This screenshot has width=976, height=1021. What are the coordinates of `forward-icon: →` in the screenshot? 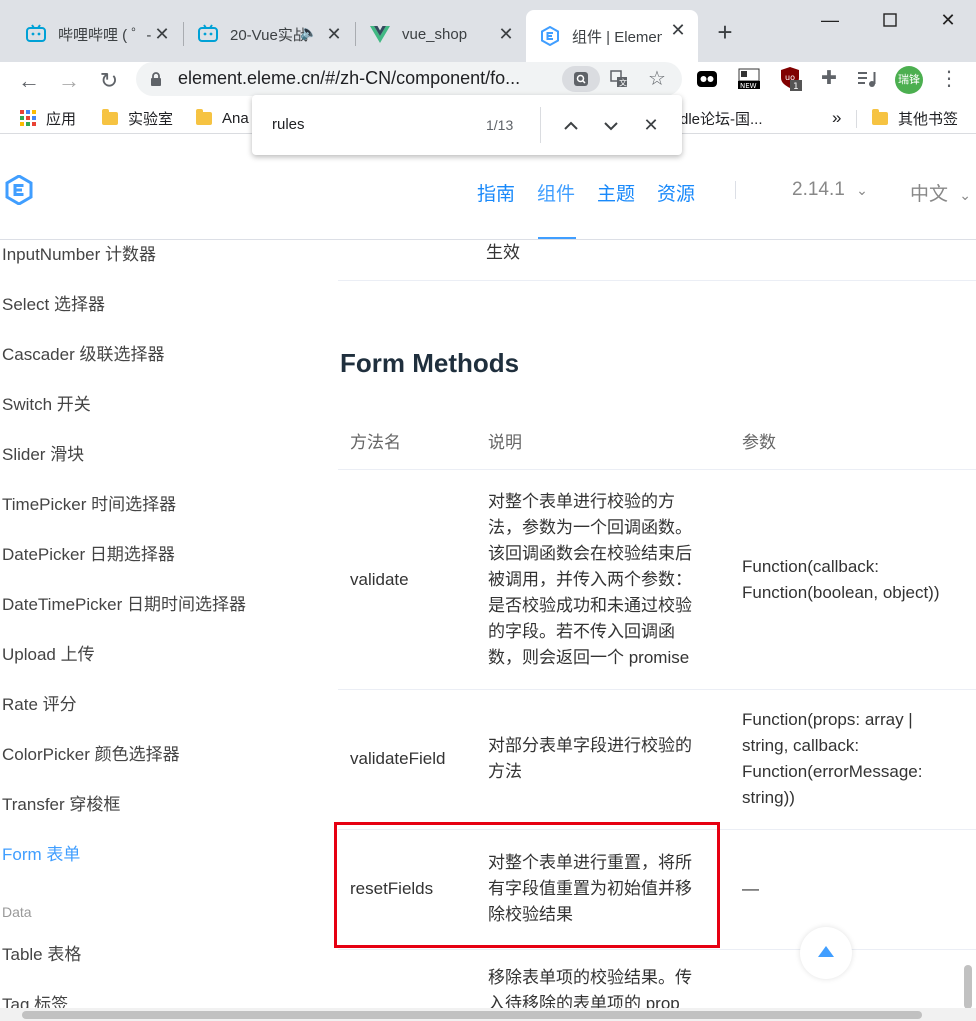 It's located at (69, 81).